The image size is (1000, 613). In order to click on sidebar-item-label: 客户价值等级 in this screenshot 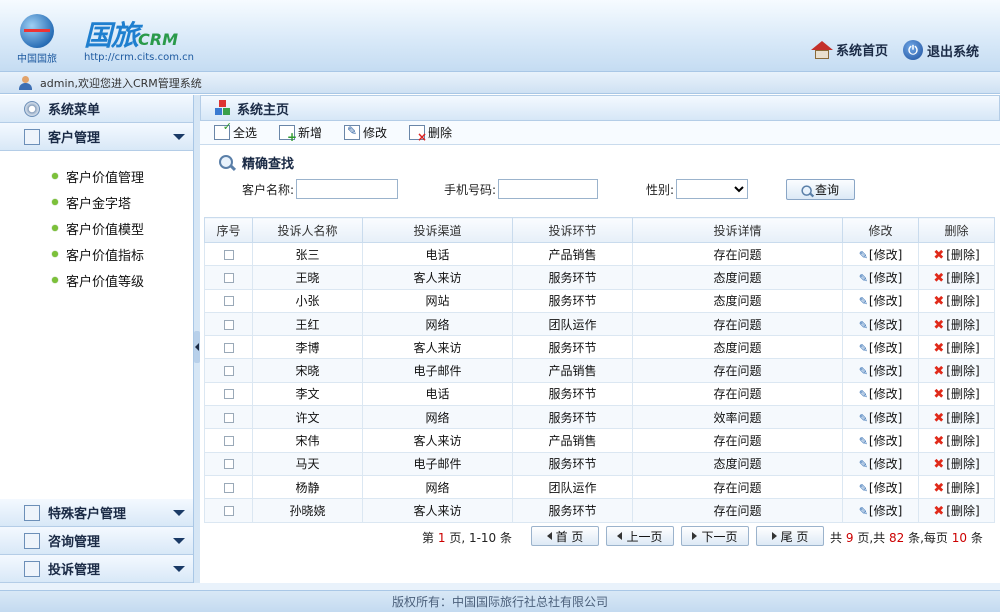, I will do `click(105, 280)`.